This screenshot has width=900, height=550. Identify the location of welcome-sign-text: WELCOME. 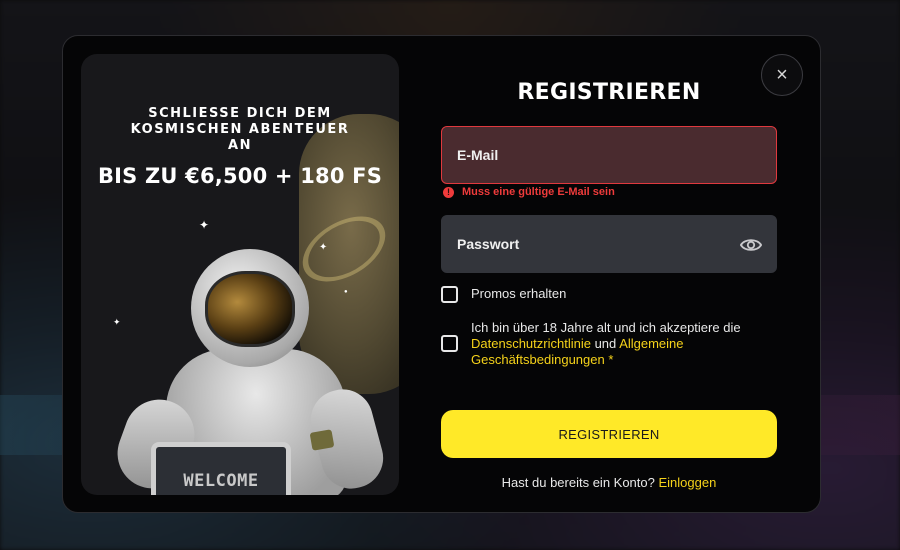
(221, 481).